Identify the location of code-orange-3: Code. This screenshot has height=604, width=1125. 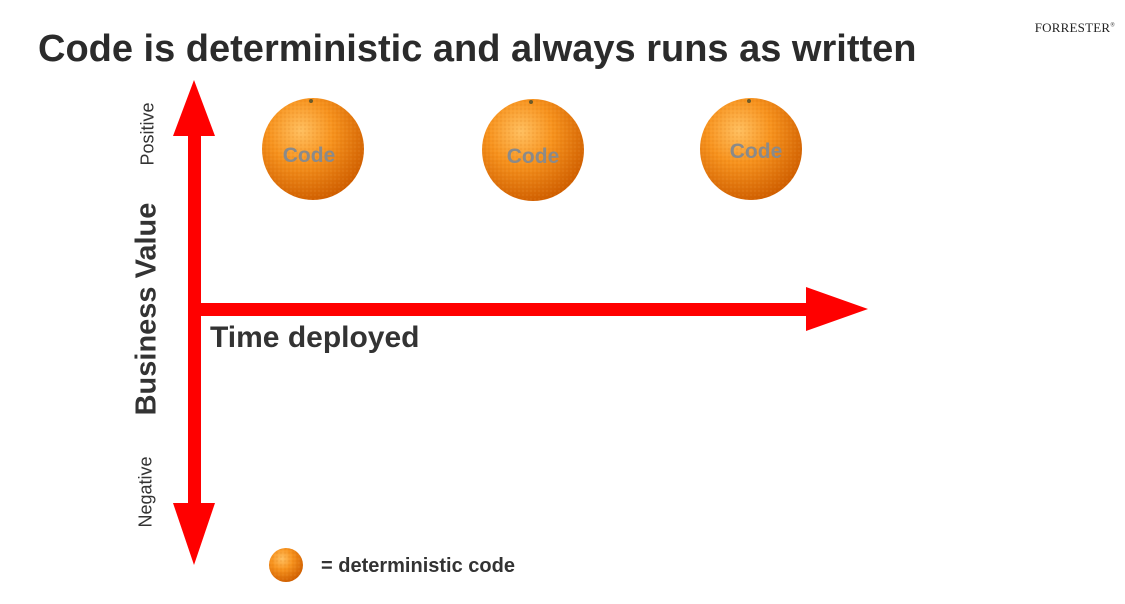
(751, 149).